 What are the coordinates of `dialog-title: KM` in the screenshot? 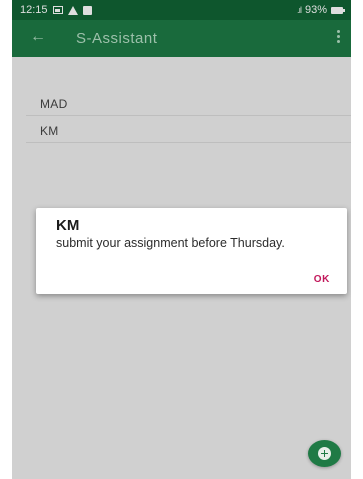 It's located at (68, 225).